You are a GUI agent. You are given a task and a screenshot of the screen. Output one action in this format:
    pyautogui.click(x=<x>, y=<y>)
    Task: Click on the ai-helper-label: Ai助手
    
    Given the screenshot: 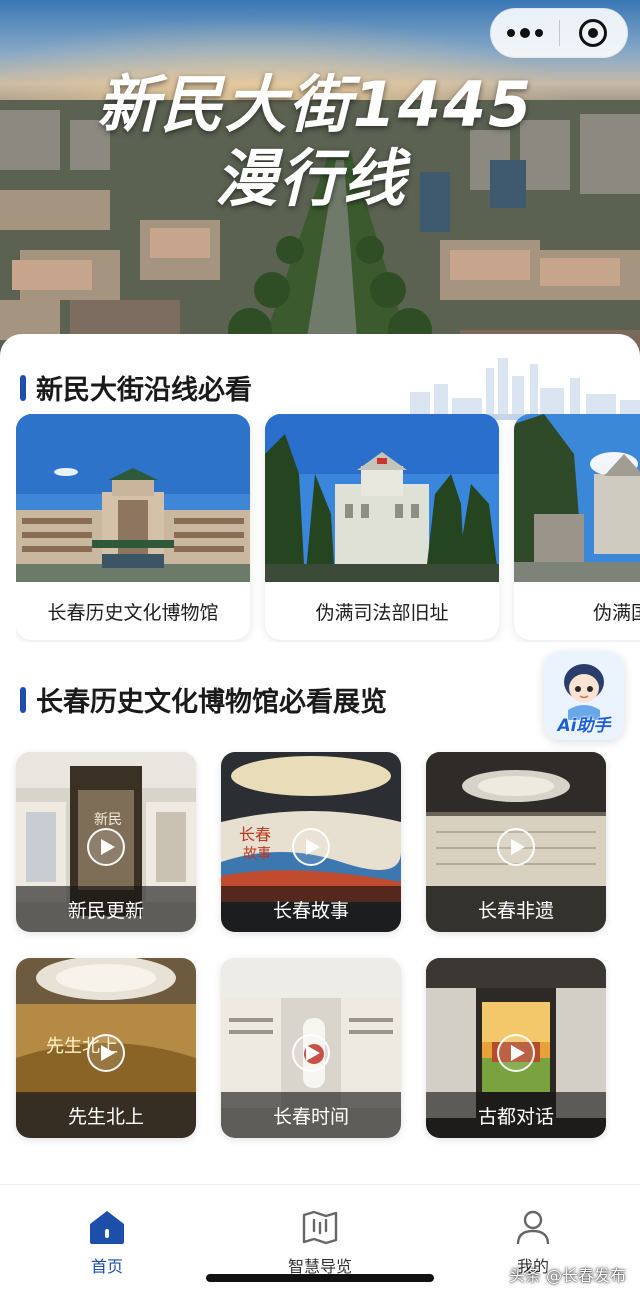 What is the action you would take?
    pyautogui.click(x=584, y=726)
    